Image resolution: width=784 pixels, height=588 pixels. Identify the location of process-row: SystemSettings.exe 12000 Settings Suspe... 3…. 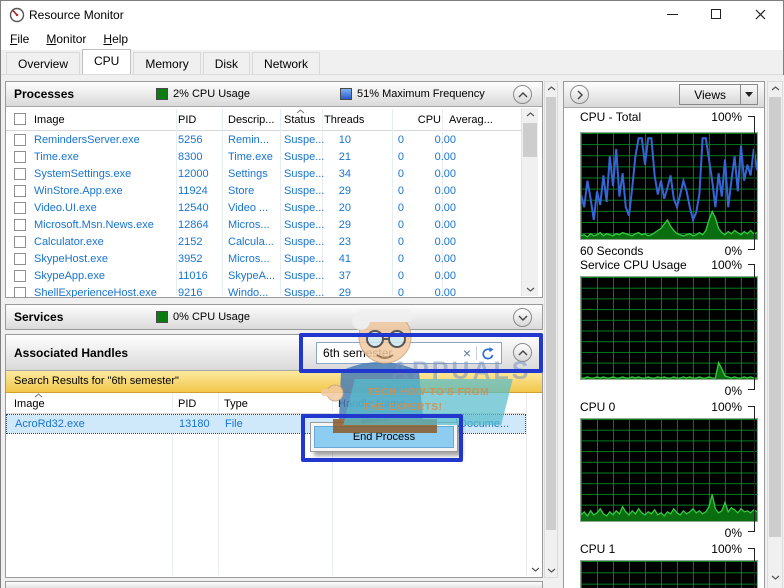
(265, 174).